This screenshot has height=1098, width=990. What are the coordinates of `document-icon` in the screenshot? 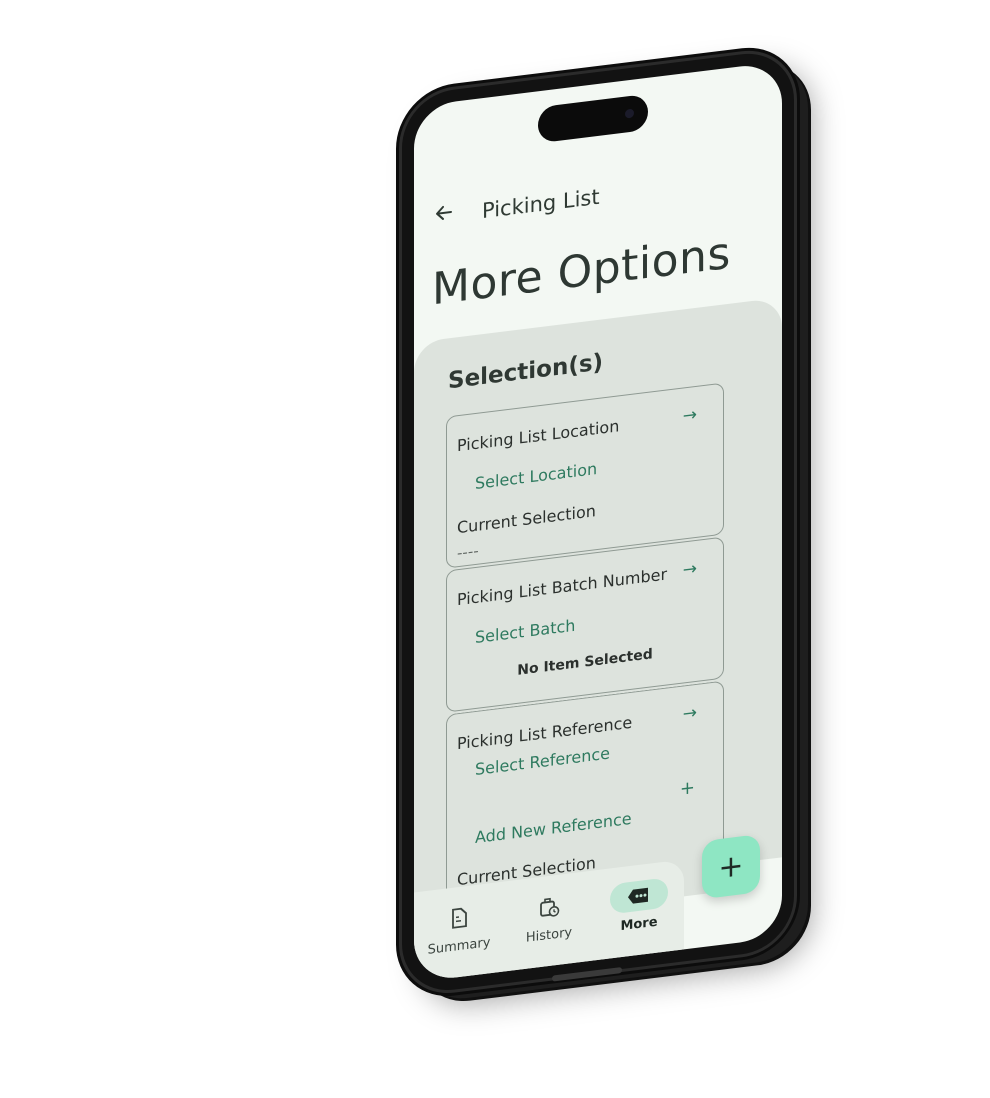 It's located at (459, 917).